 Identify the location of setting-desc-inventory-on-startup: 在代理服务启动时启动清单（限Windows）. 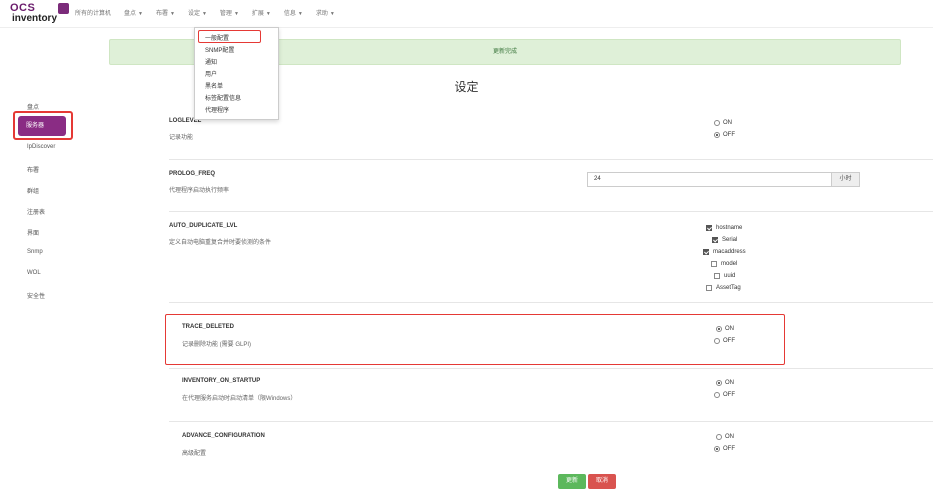
(239, 399).